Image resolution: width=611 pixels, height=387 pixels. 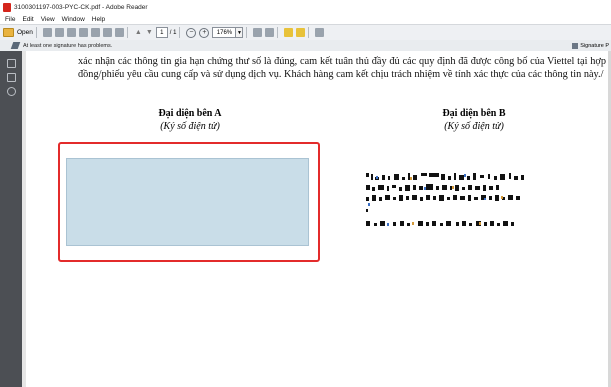 What do you see at coordinates (187, 202) in the screenshot?
I see `signature-field-party-a` at bounding box center [187, 202].